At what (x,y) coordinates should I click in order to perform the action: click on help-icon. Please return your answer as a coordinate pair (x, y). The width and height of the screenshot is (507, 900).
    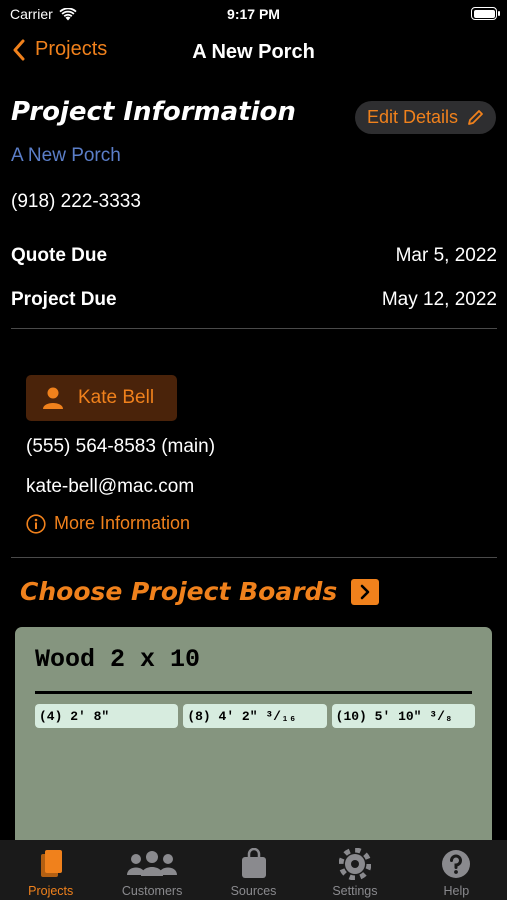
    Looking at the image, I should click on (456, 864).